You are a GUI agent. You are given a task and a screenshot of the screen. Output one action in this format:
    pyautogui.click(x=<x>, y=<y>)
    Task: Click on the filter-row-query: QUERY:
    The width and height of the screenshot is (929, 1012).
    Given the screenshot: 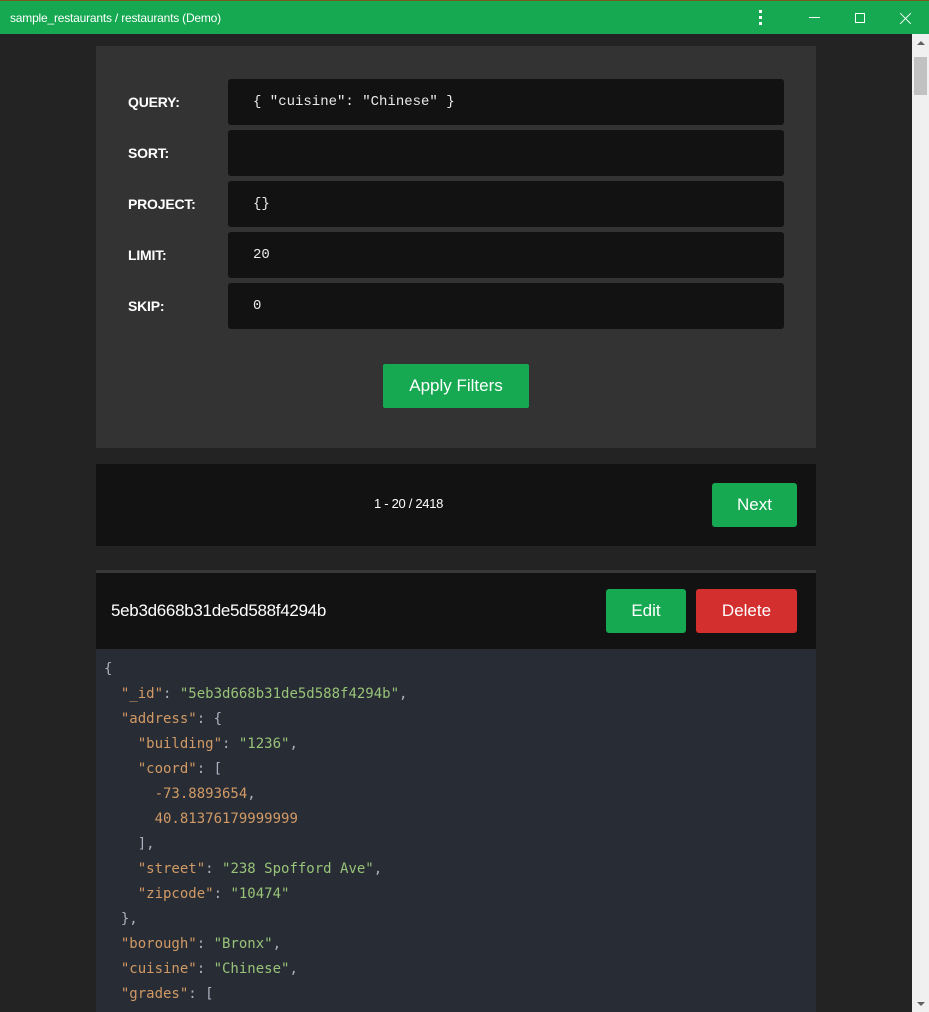 What is the action you would take?
    pyautogui.click(x=456, y=102)
    